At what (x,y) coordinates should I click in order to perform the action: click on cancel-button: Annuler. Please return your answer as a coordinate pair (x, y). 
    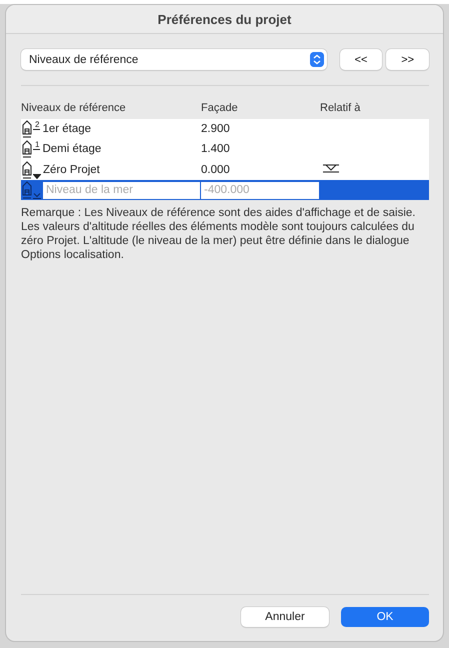
    Looking at the image, I should click on (285, 617).